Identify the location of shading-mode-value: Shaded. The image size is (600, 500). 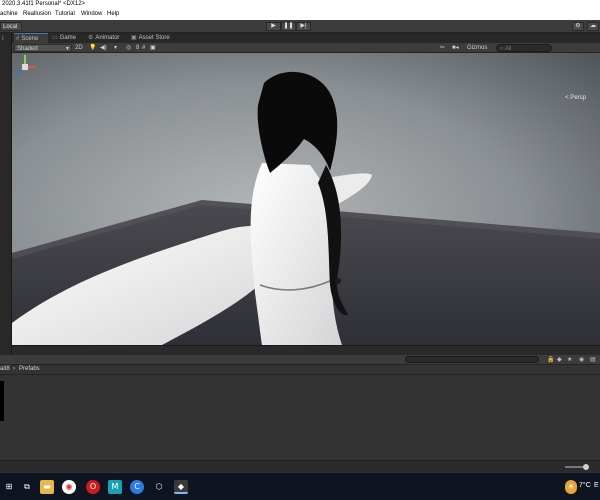
(27, 49).